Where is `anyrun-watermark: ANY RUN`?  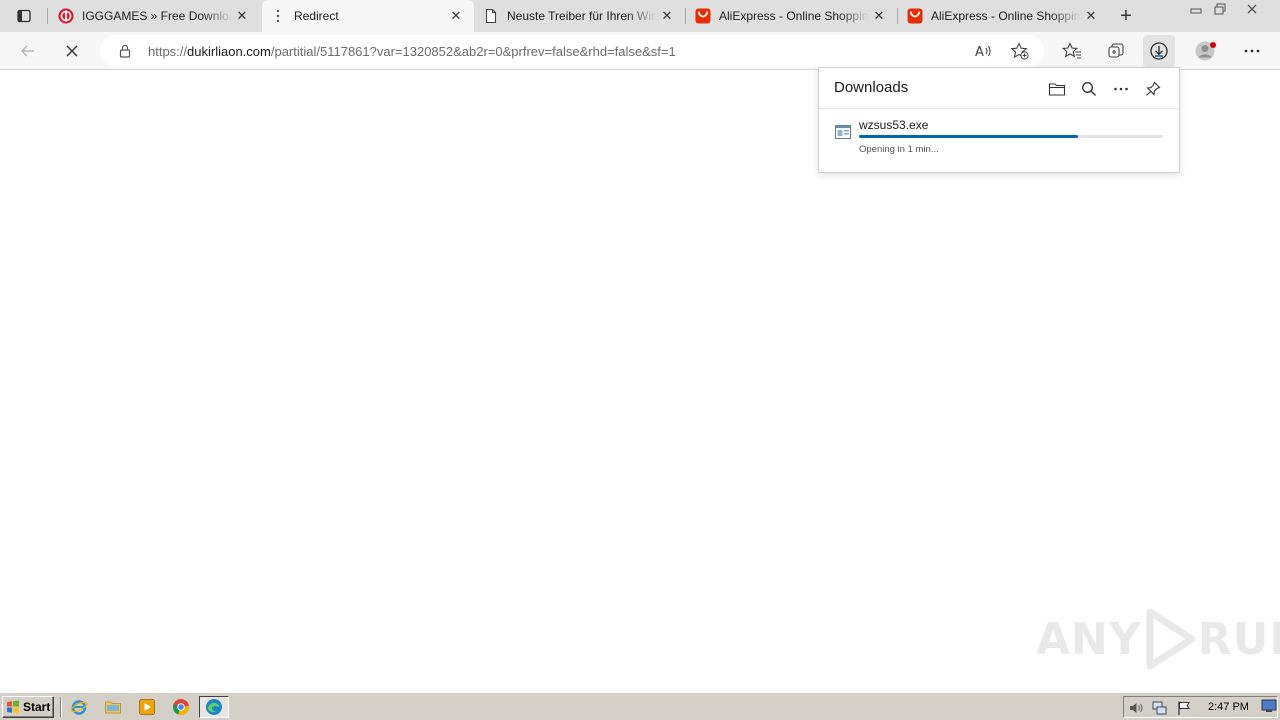 anyrun-watermark: ANY RUN is located at coordinates (1158, 639).